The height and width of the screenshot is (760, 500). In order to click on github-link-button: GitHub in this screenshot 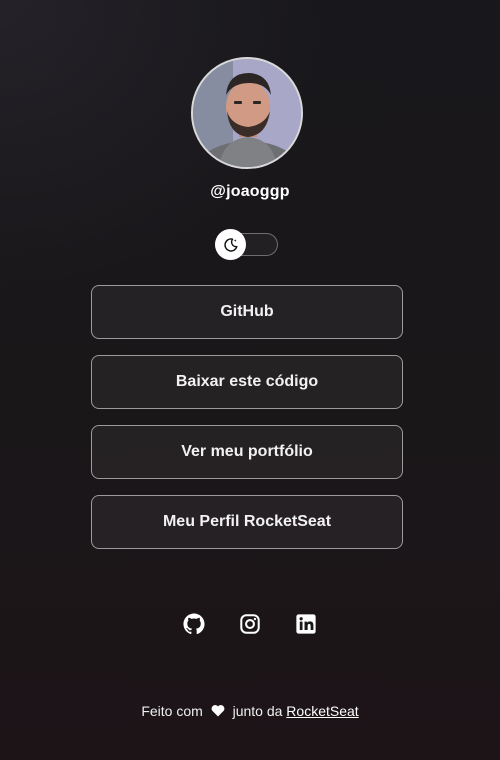, I will do `click(247, 312)`.